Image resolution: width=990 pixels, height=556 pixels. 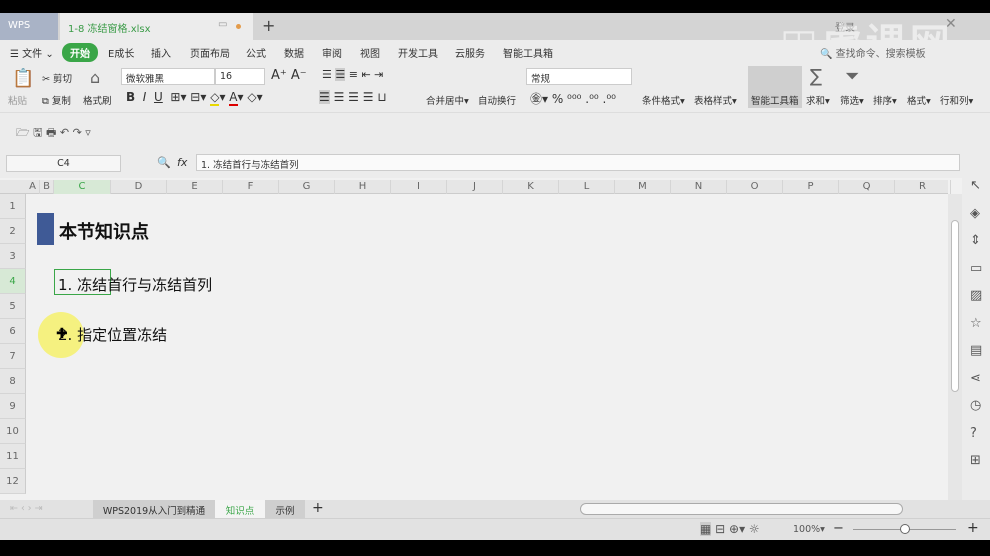 I want to click on column-header-K: K, so click(x=531, y=187).